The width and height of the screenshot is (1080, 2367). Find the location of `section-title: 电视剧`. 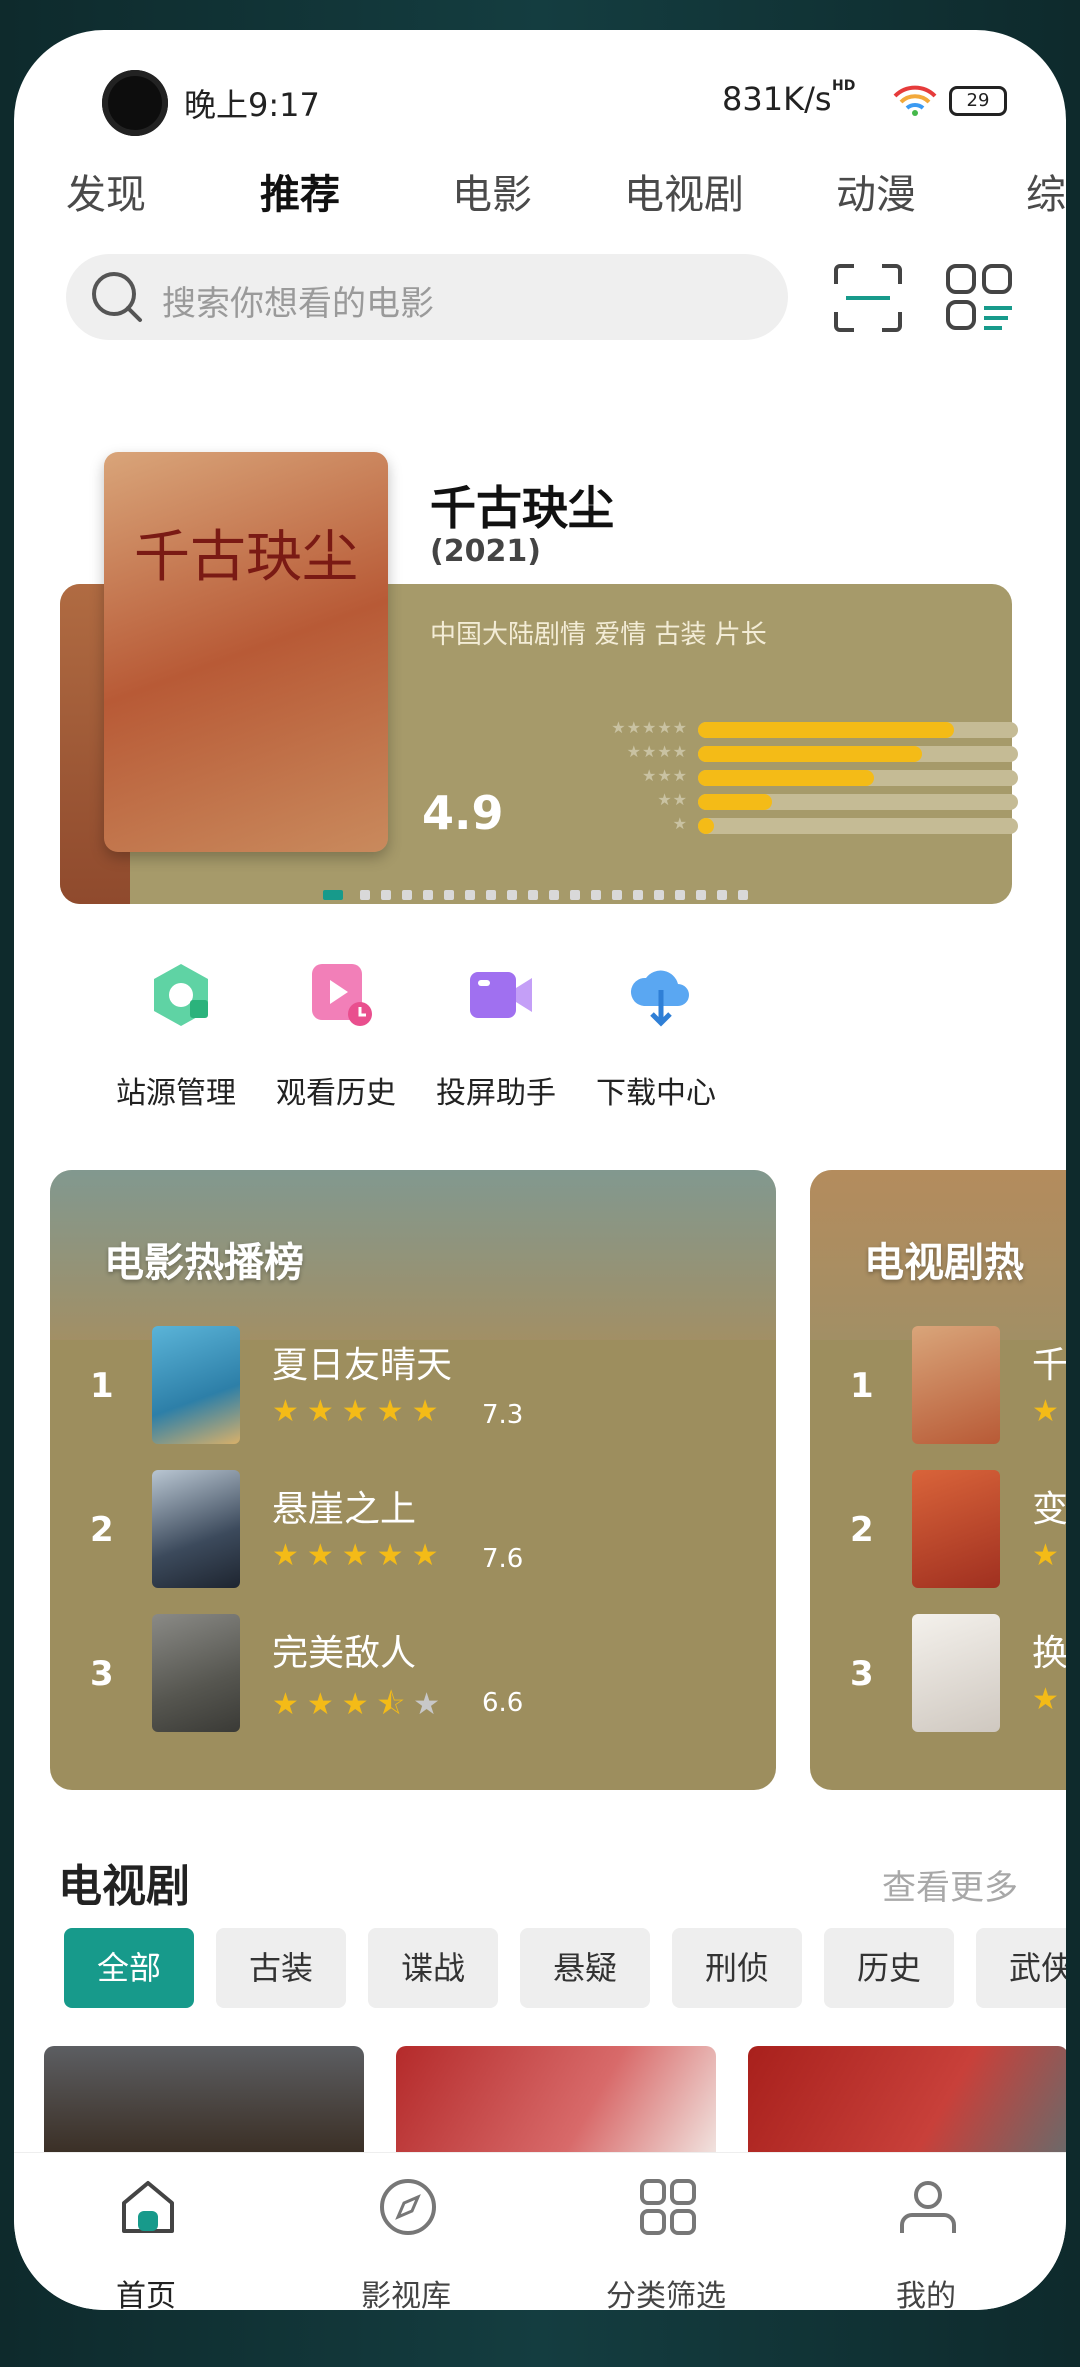

section-title: 电视剧 is located at coordinates (124, 1886).